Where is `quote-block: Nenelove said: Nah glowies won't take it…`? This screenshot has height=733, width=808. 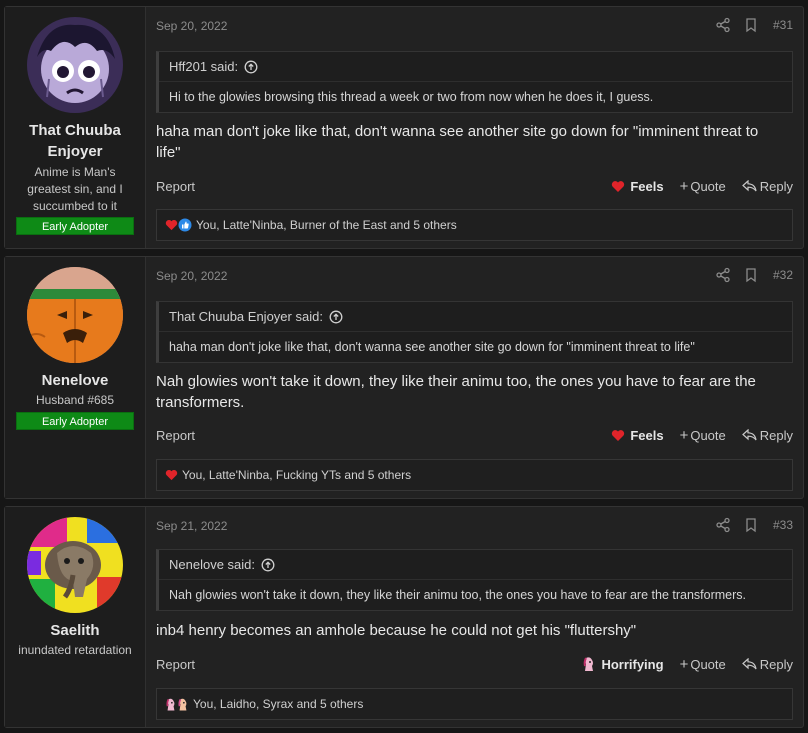 quote-block: Nenelove said: Nah glowies won't take it… is located at coordinates (474, 580).